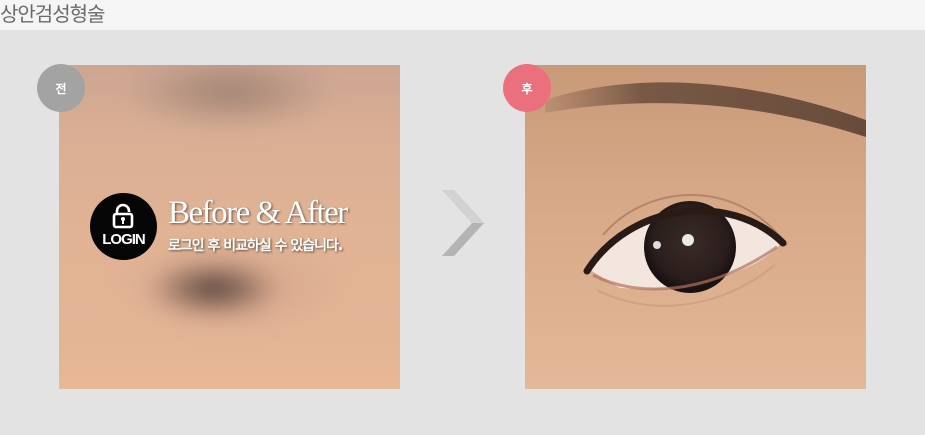 The height and width of the screenshot is (435, 925). I want to click on page-header: 상안검성형술, so click(462, 15).